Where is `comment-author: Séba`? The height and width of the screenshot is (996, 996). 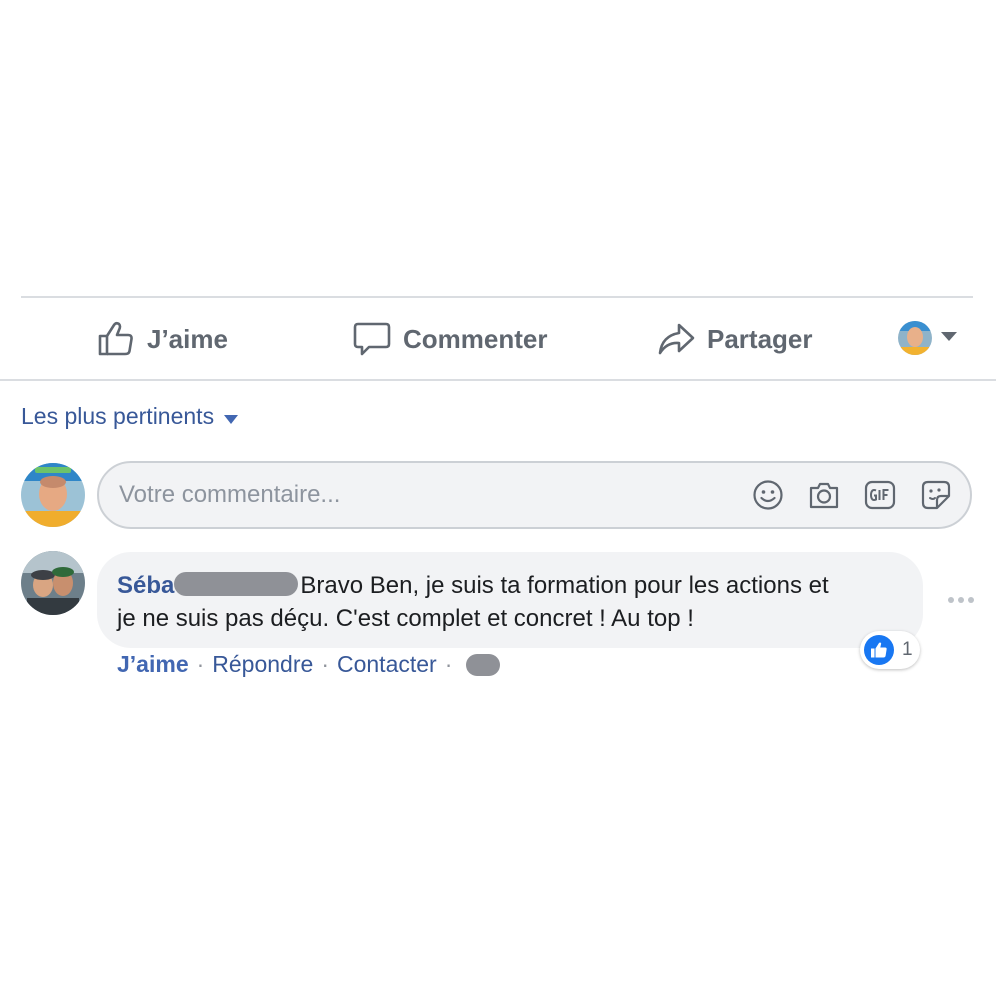
comment-author: Séba is located at coordinates (145, 585).